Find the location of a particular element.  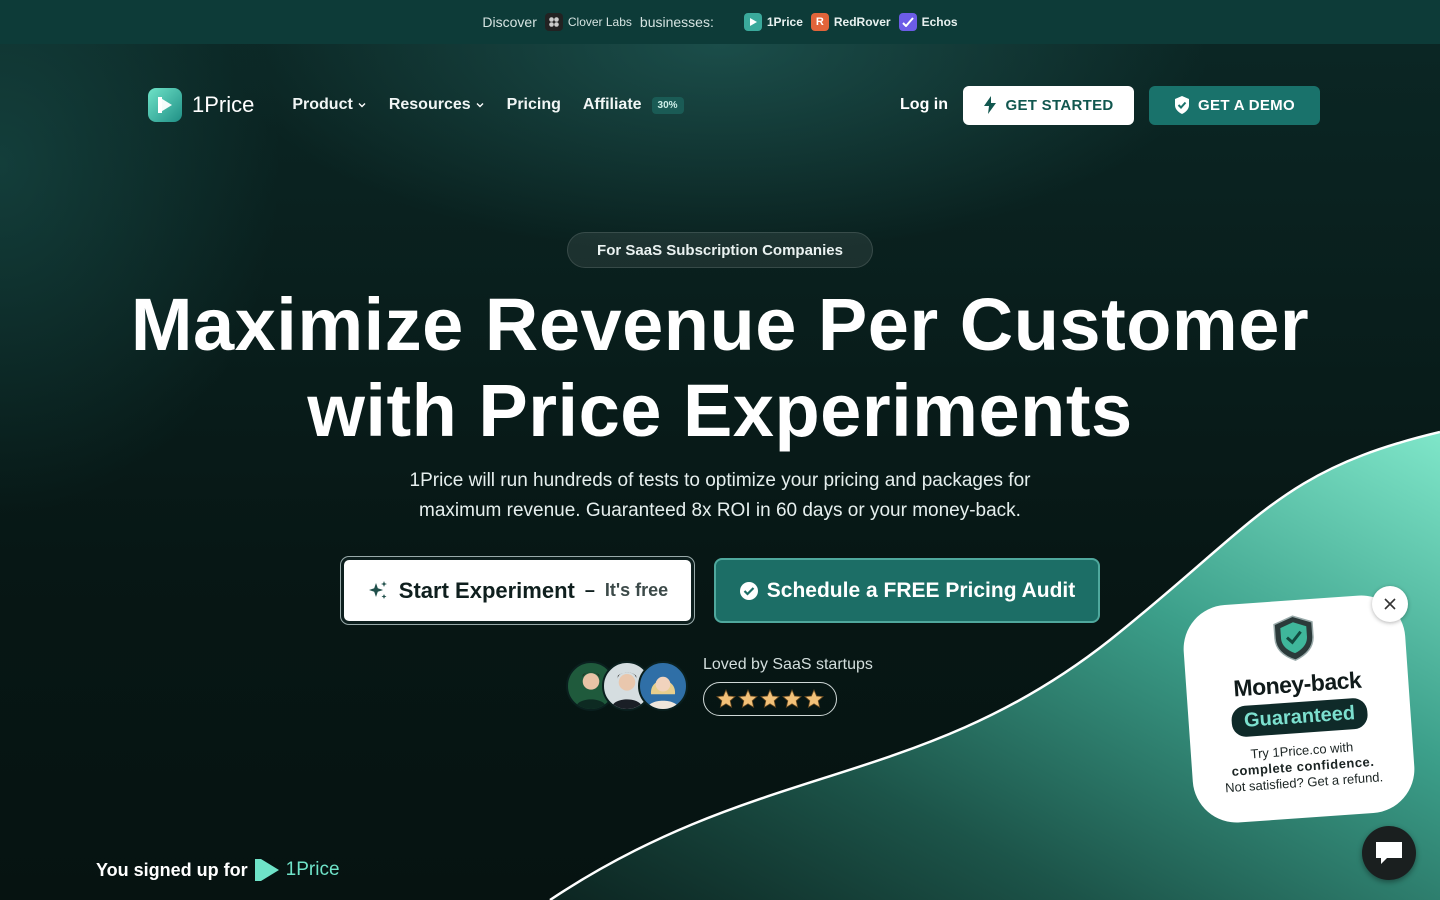

nav-product: Product is located at coordinates (329, 105).